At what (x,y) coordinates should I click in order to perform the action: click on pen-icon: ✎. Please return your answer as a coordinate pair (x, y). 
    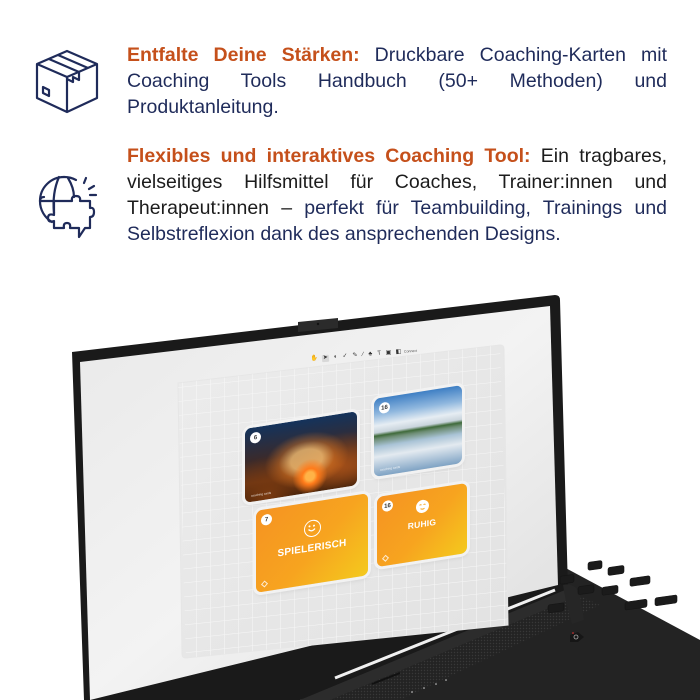
    Looking at the image, I should click on (354, 355).